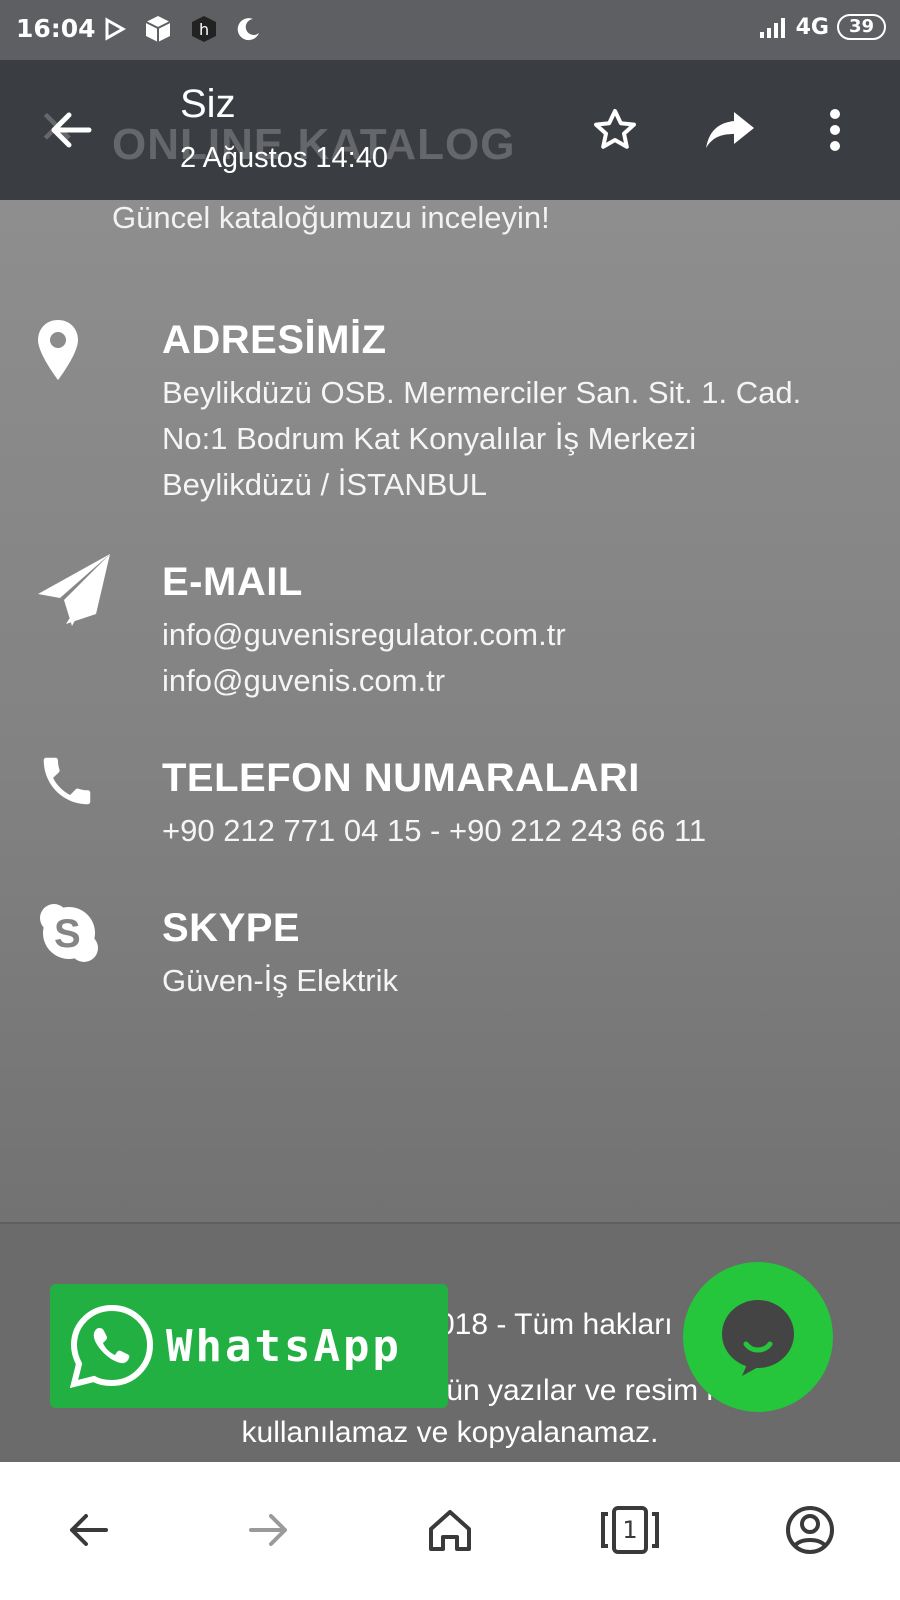 The height and width of the screenshot is (1600, 900). What do you see at coordinates (208, 104) in the screenshot?
I see `page-title: Siz` at bounding box center [208, 104].